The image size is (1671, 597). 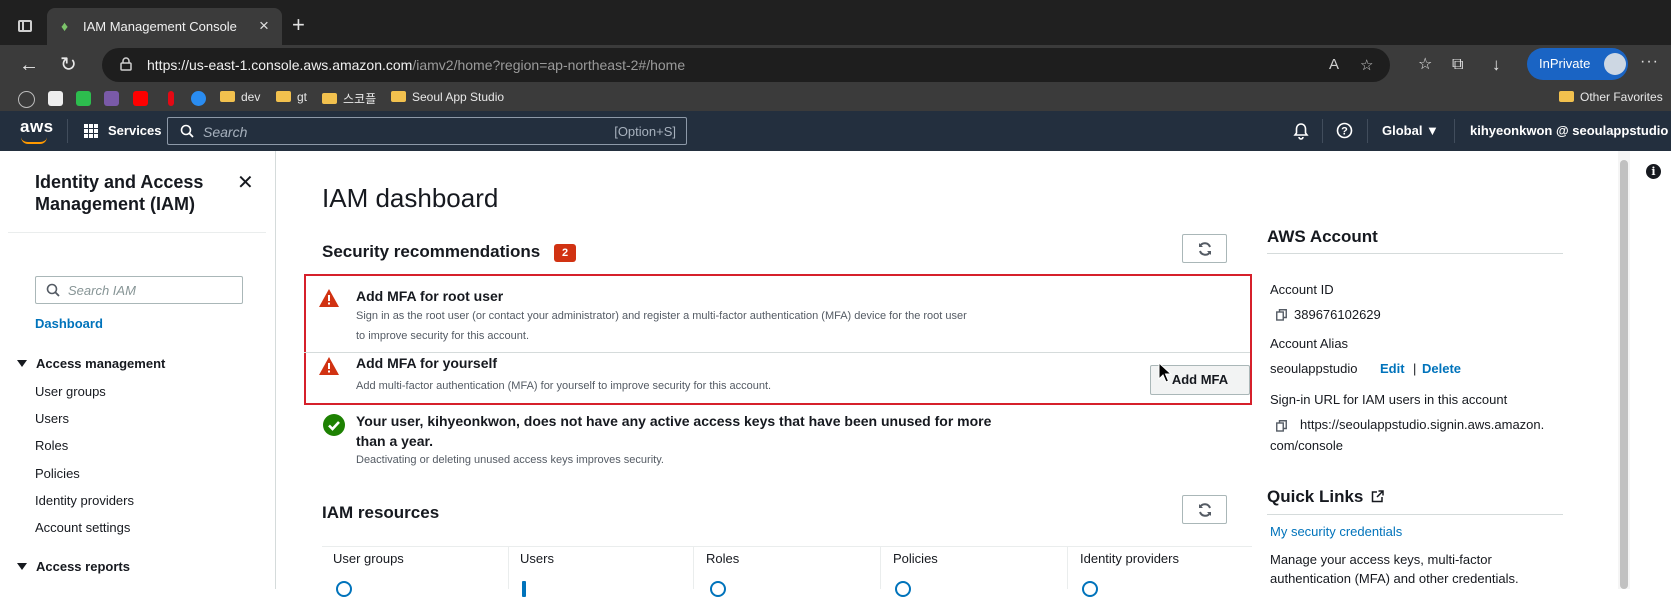 I want to click on my-security-credentials-link: My security credentials, so click(x=1336, y=531).